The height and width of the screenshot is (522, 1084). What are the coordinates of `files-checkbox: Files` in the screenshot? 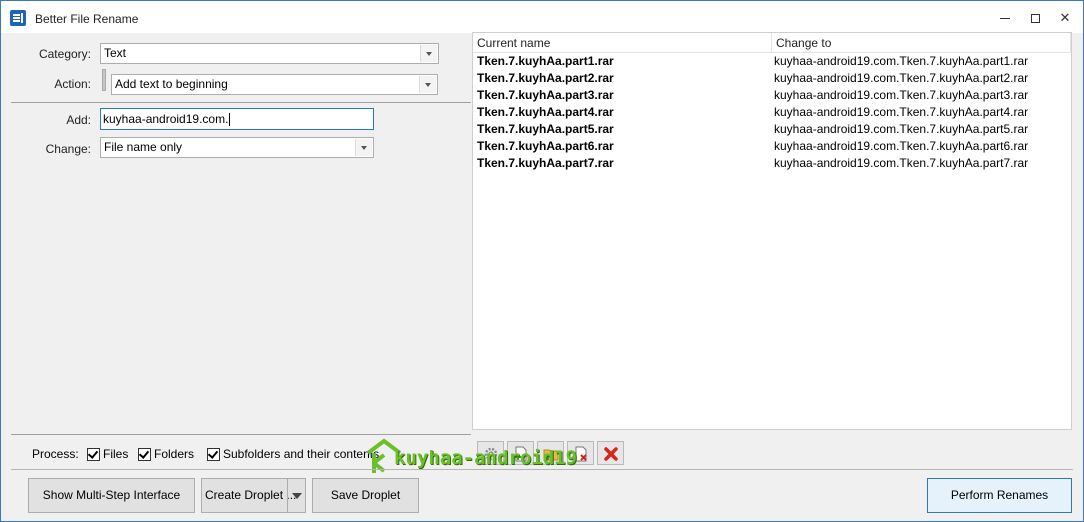 It's located at (107, 454).